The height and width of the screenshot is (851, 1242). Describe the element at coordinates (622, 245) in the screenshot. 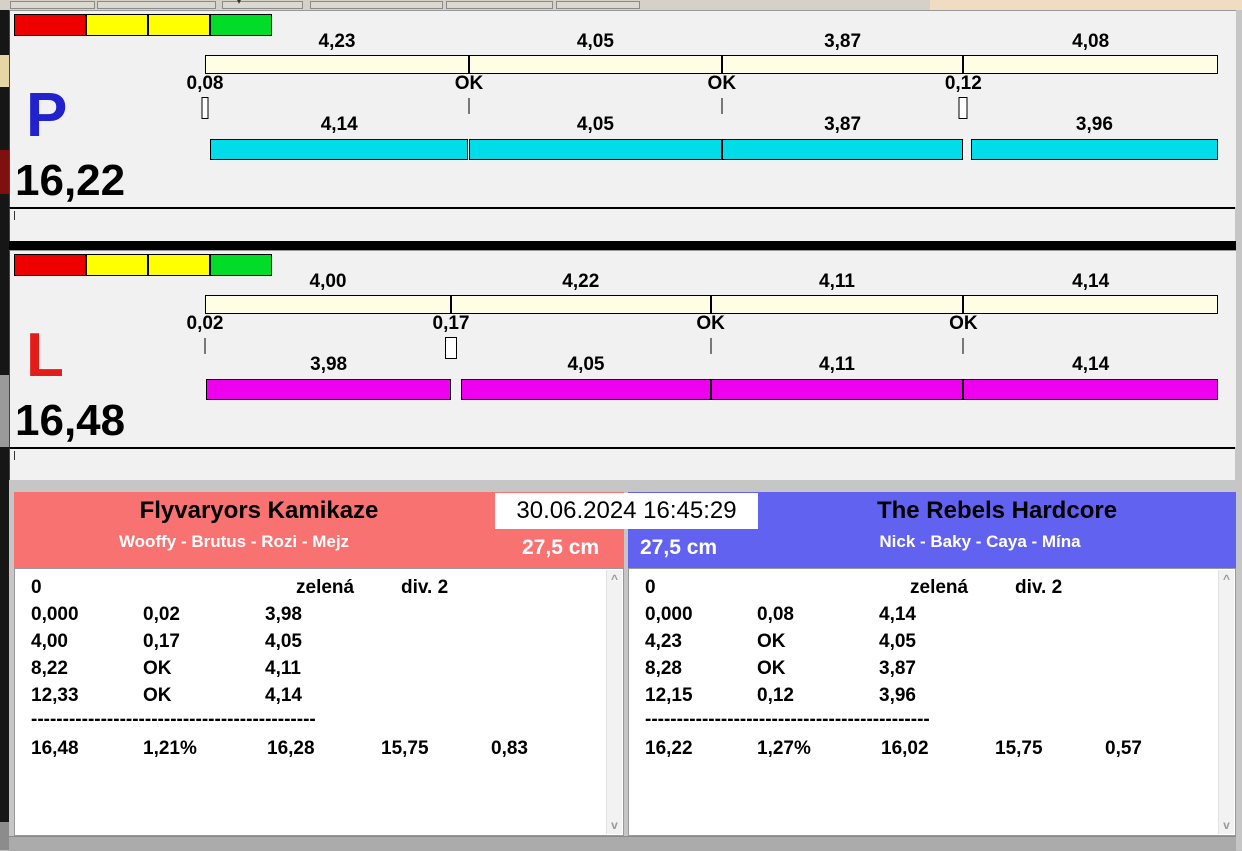

I see `lane-divider` at that location.